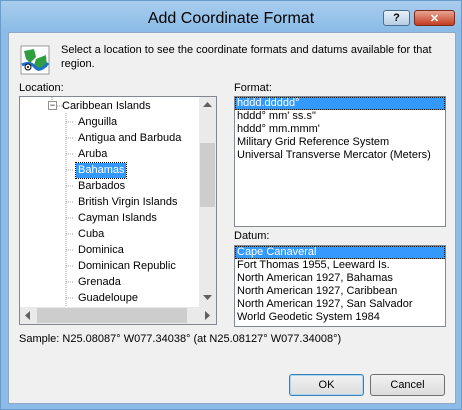  What do you see at coordinates (208, 315) in the screenshot?
I see `scroll-right-arrow-icon` at bounding box center [208, 315].